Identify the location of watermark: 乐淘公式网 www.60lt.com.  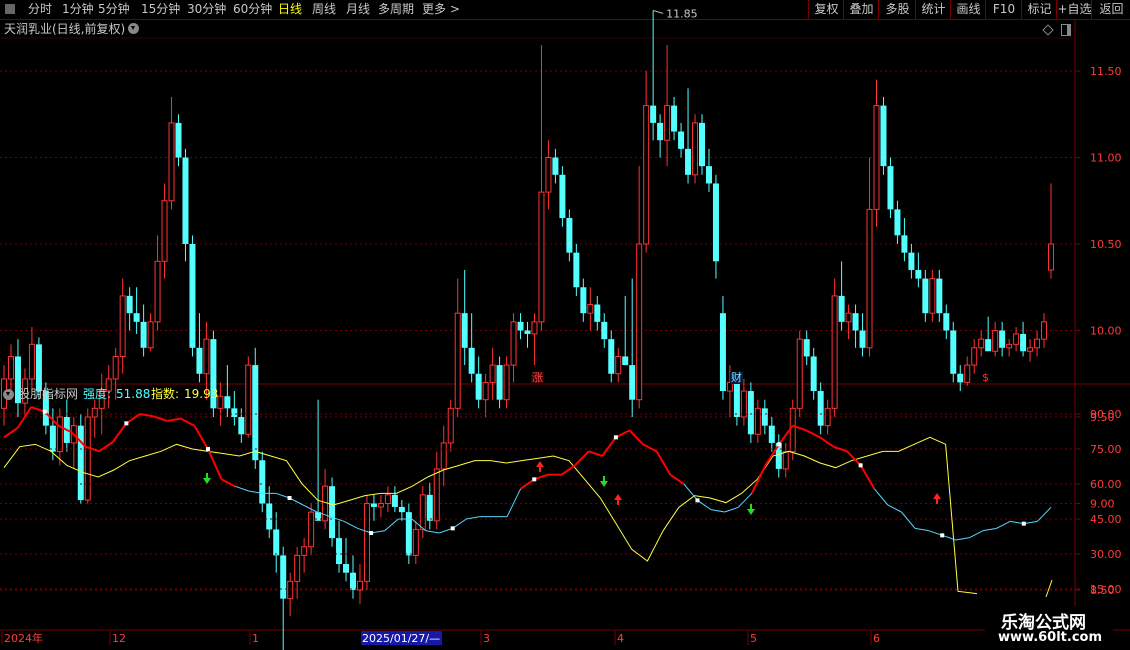
(1049, 628).